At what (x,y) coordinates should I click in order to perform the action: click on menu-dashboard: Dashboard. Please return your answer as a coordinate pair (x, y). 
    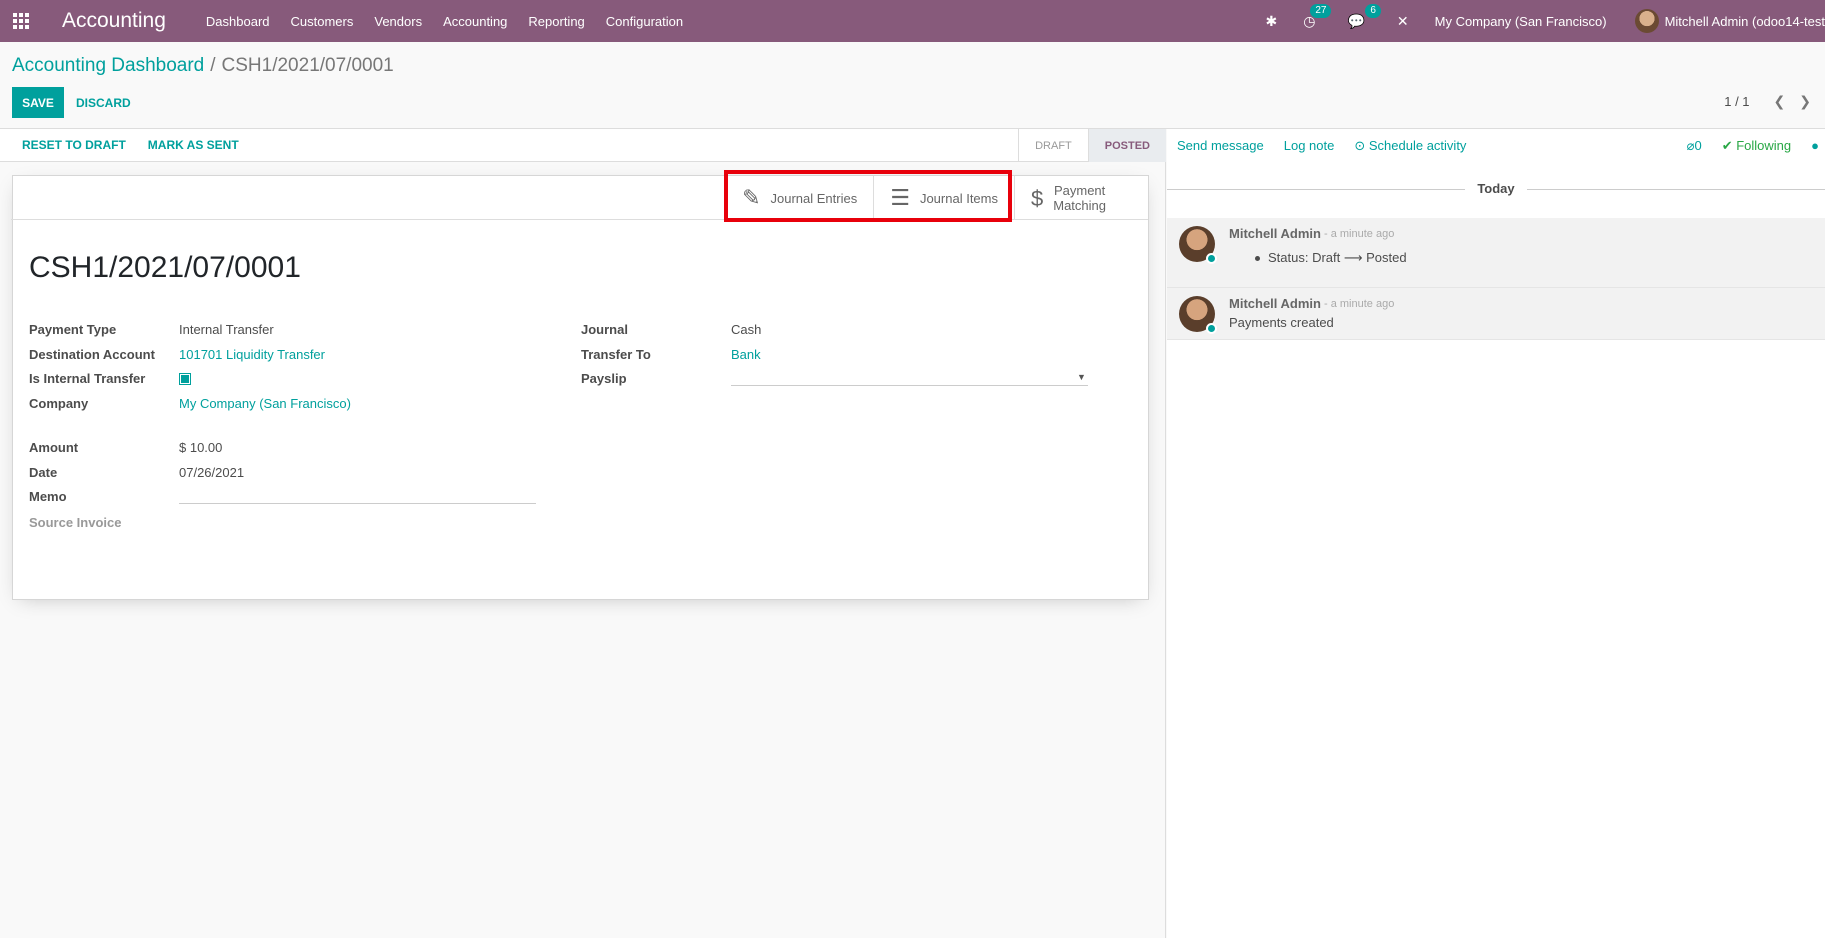
    Looking at the image, I should click on (238, 21).